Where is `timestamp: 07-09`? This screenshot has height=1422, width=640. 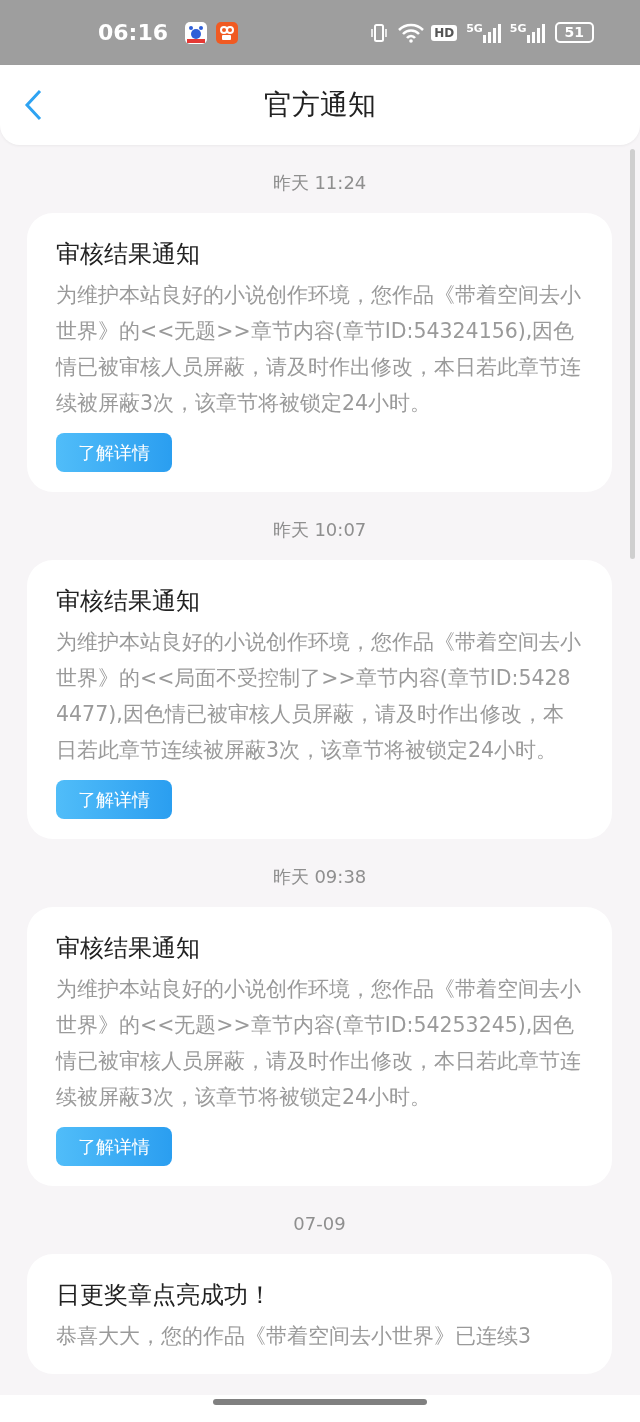 timestamp: 07-09 is located at coordinates (319, 1224).